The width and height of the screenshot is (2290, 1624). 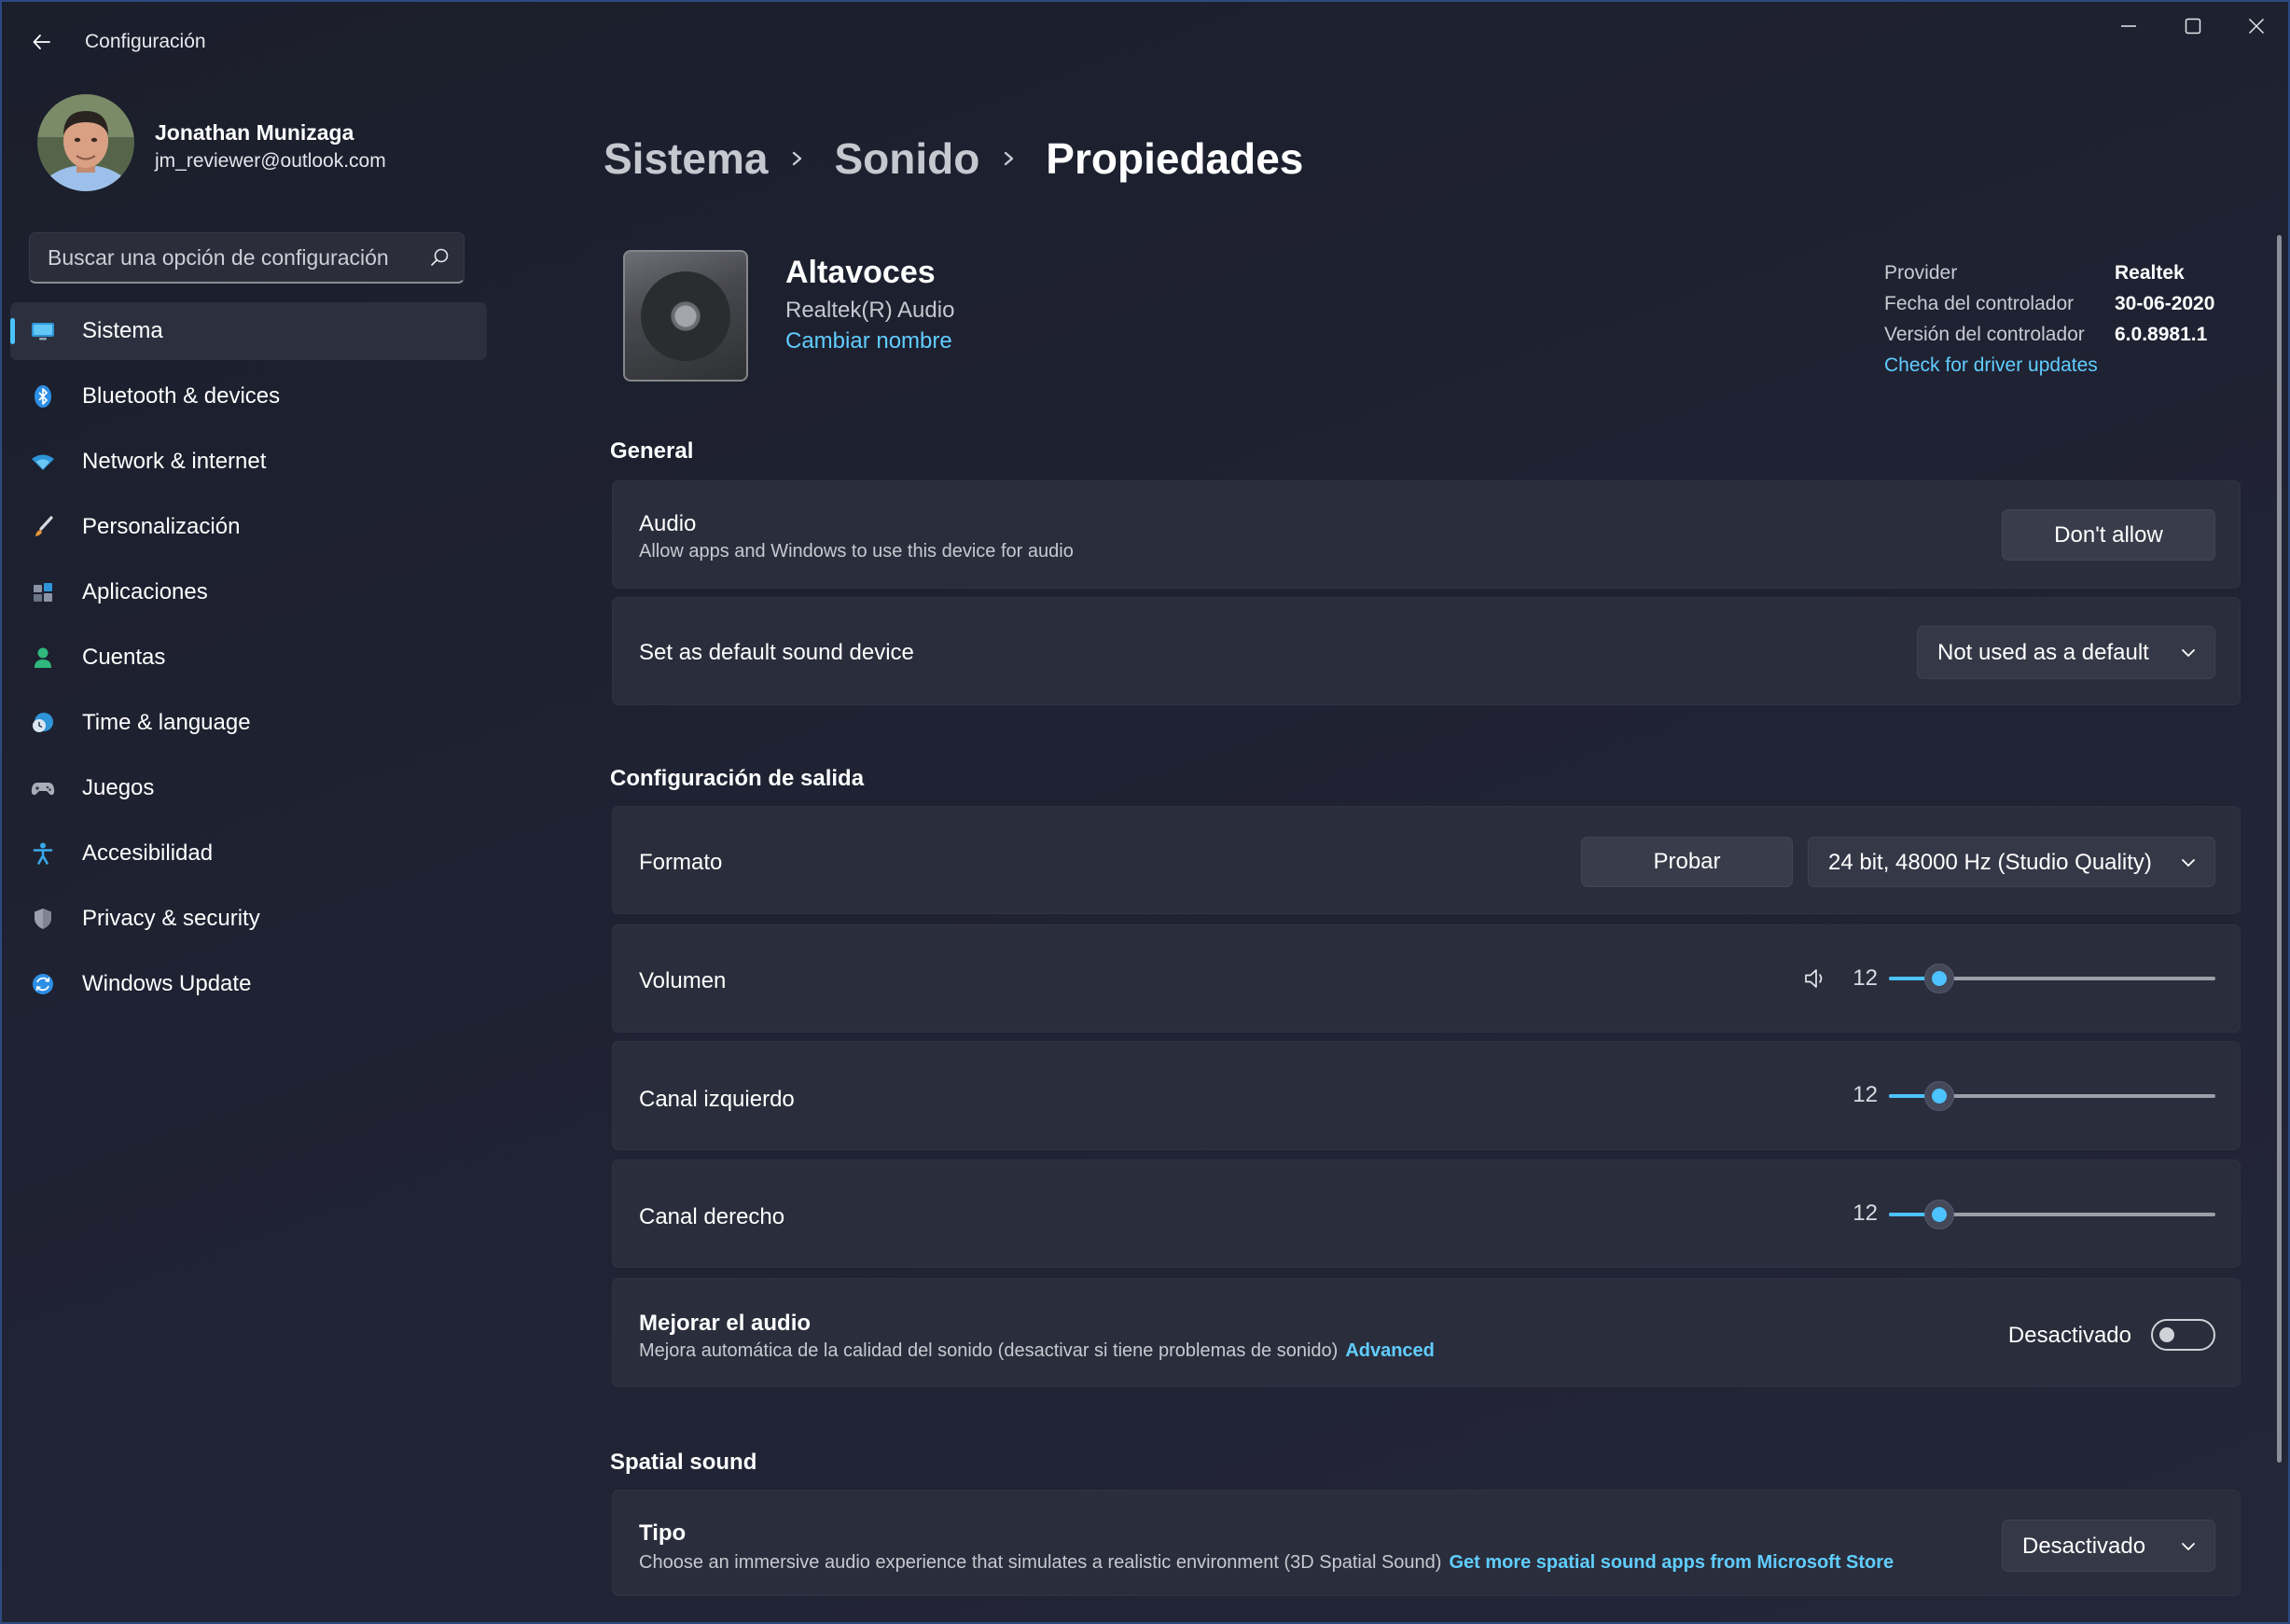 I want to click on volume-title: Volumen, so click(x=683, y=980).